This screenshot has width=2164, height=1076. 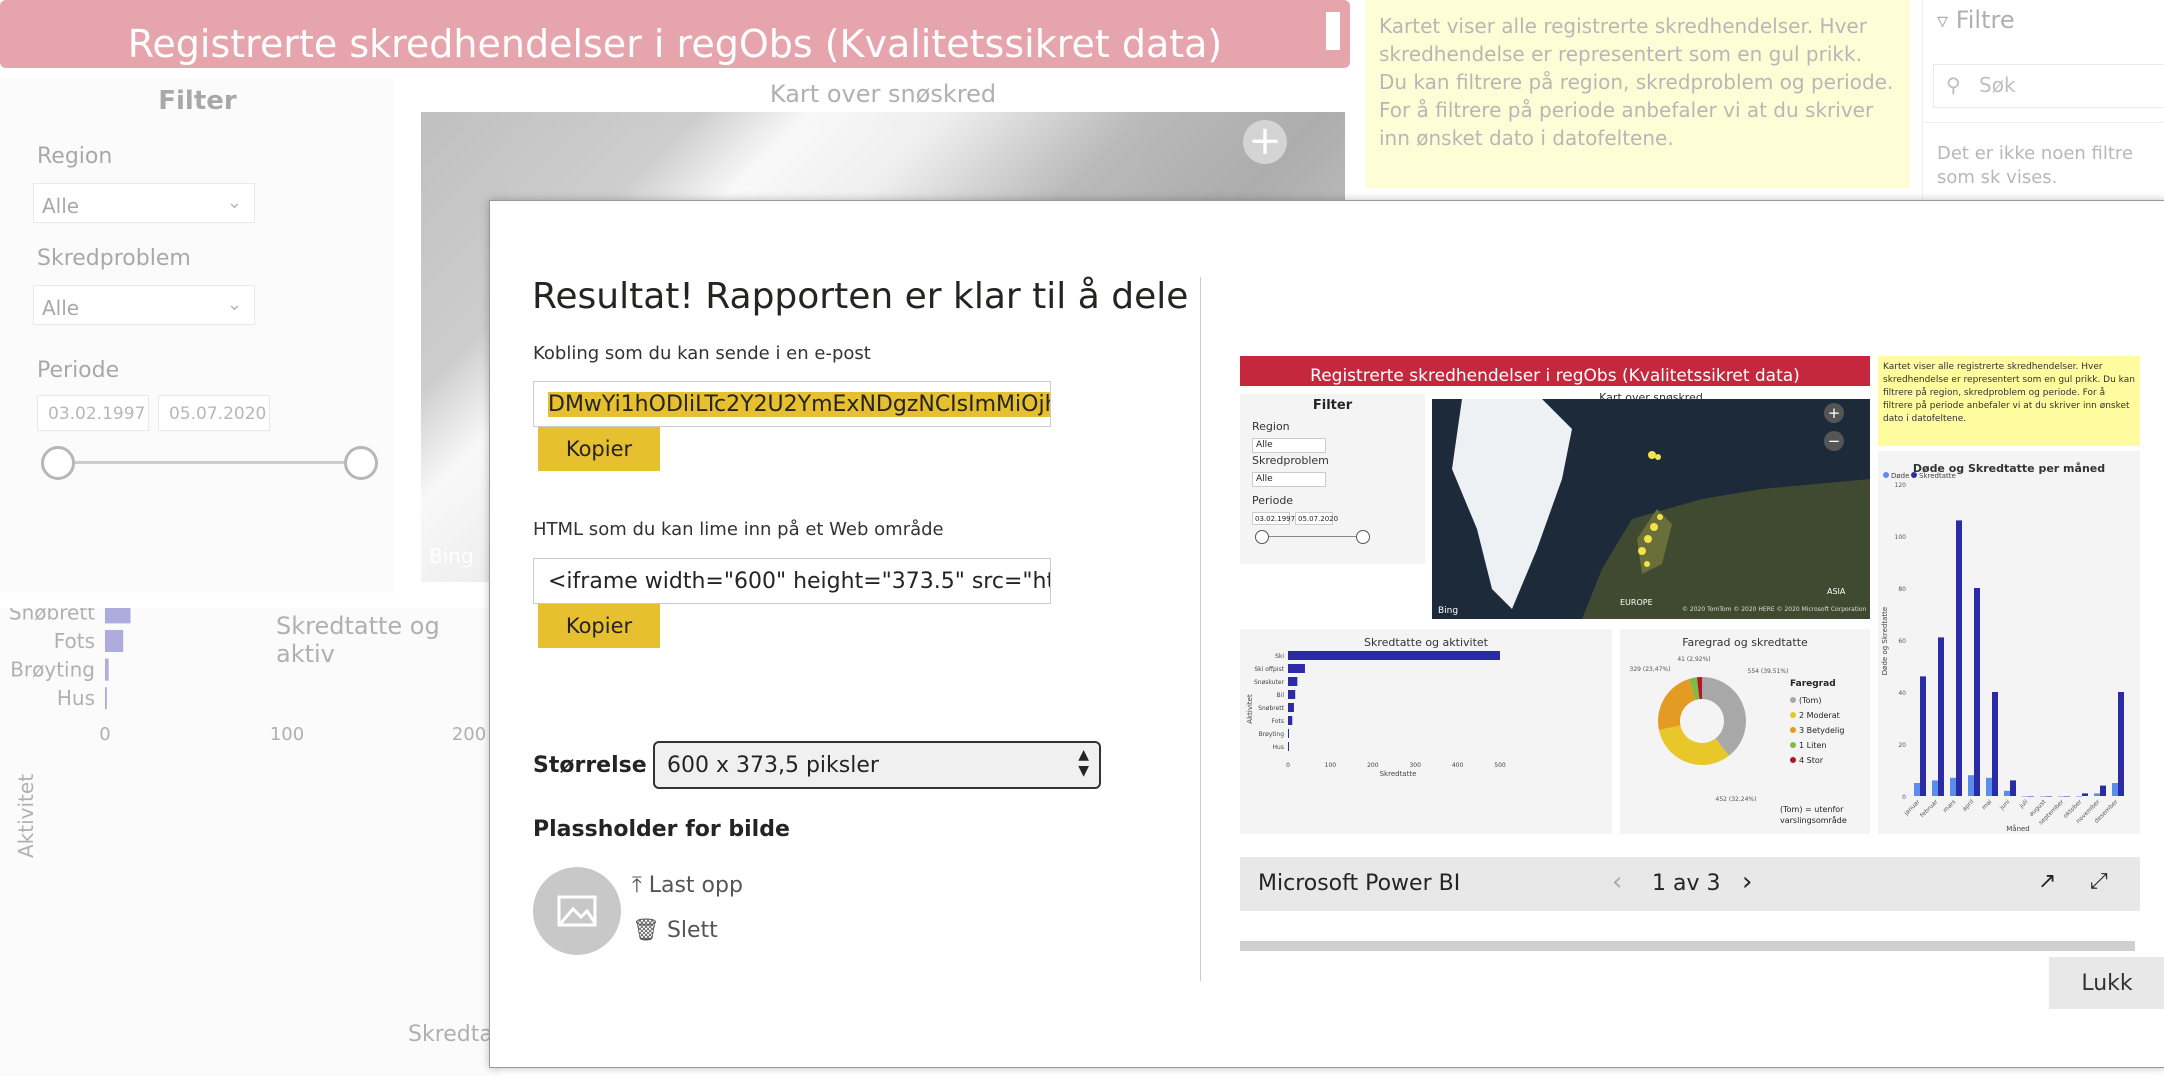 I want to click on share-icon: ↗, so click(x=2047, y=881).